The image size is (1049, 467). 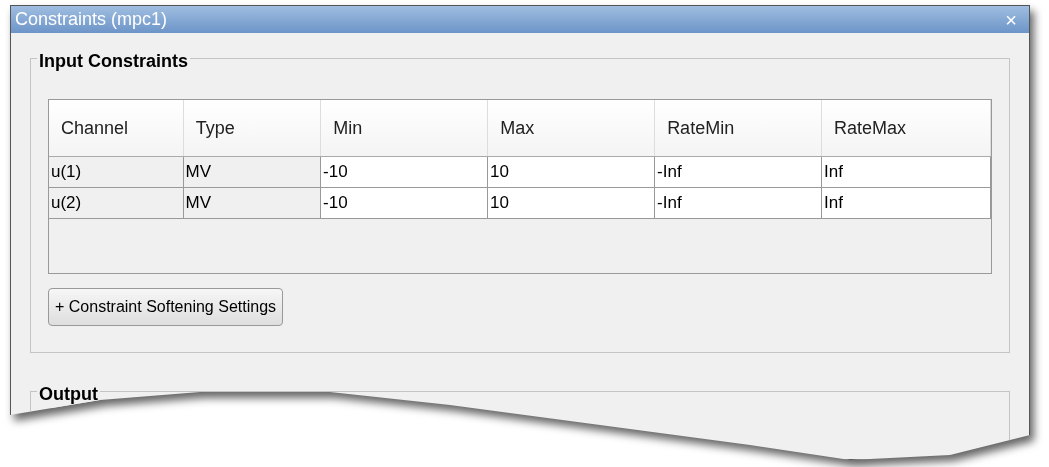 I want to click on window-title: Constraints (mpc1), so click(x=91, y=19).